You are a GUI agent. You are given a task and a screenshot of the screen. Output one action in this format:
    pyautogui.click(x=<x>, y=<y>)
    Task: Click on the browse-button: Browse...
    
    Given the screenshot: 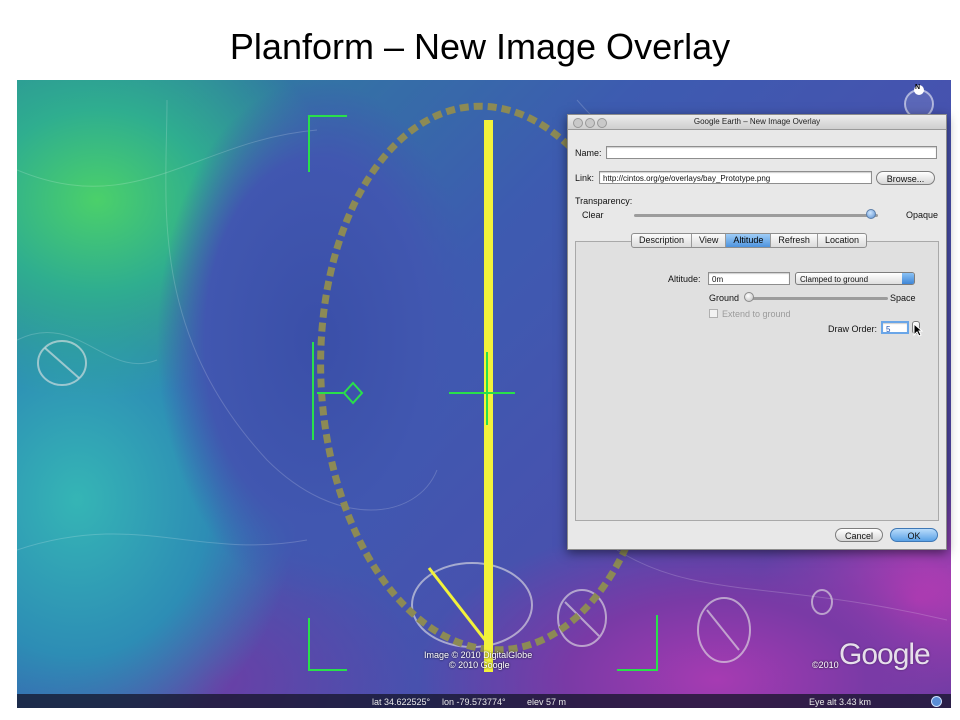 What is the action you would take?
    pyautogui.click(x=905, y=178)
    